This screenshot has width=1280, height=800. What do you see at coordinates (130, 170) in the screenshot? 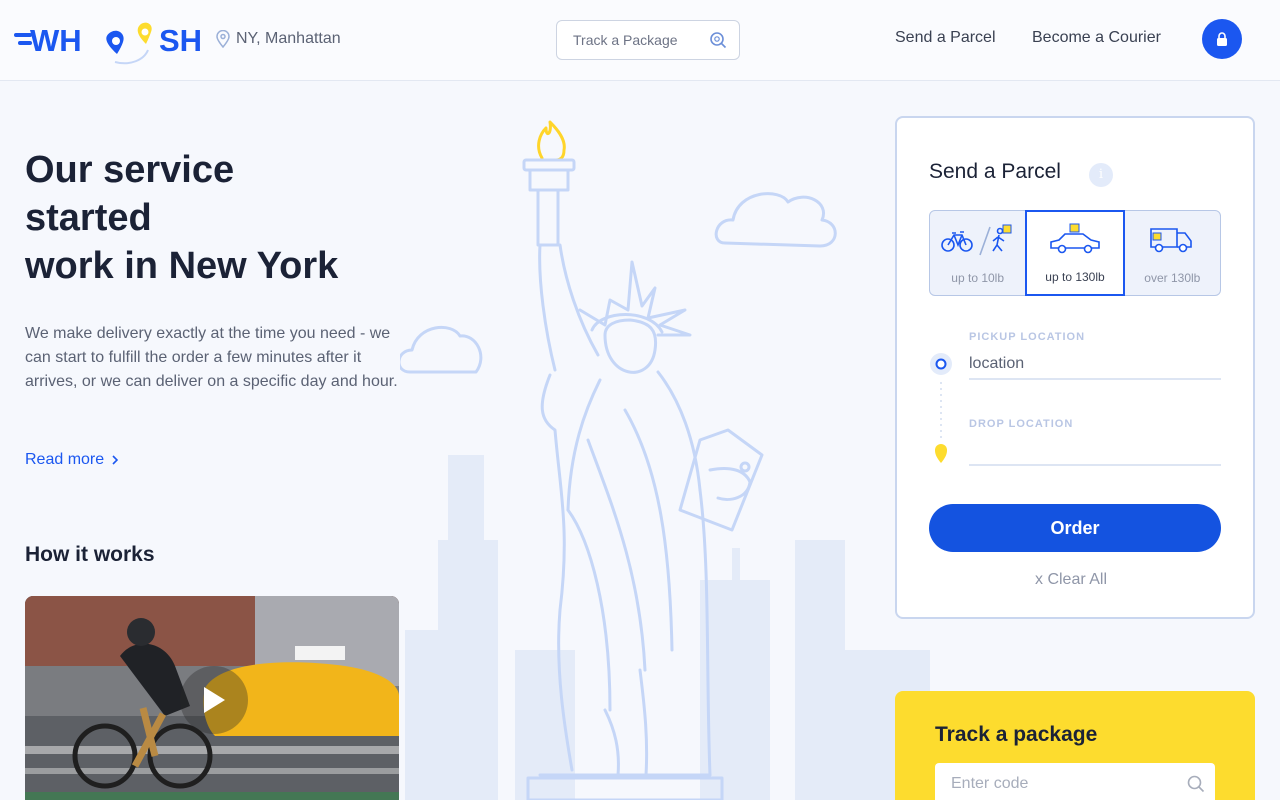
I see `hero-title-line: Our service` at bounding box center [130, 170].